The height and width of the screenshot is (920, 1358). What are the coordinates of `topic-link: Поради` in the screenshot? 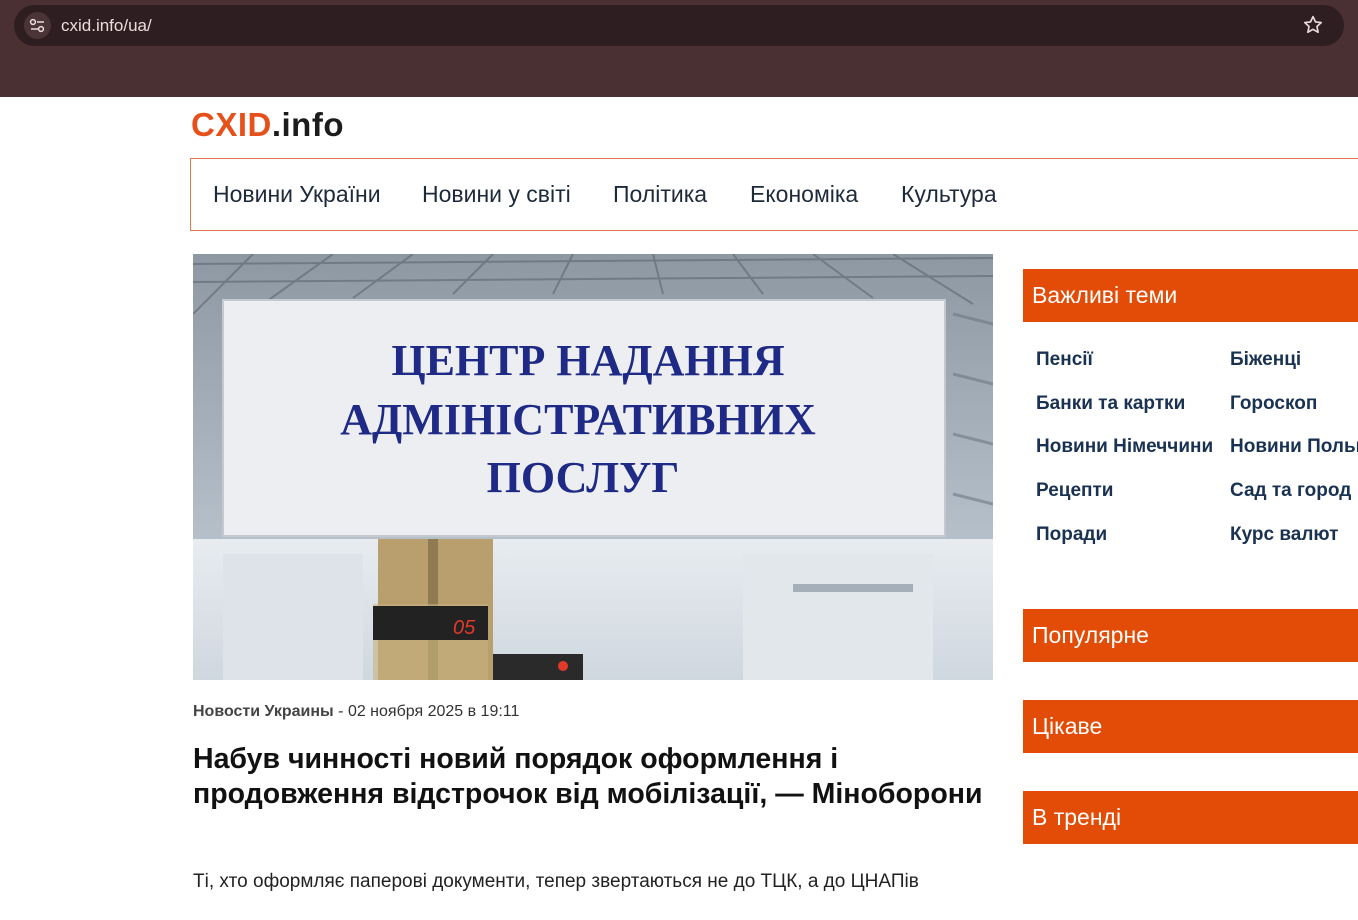 It's located at (1071, 535).